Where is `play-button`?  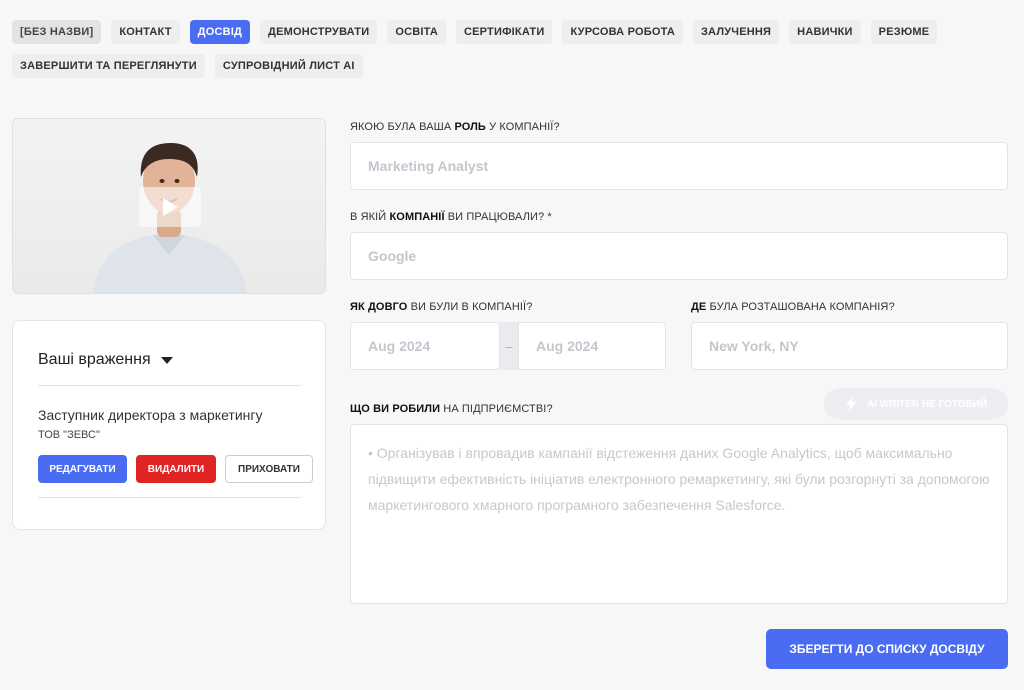
play-button is located at coordinates (170, 207).